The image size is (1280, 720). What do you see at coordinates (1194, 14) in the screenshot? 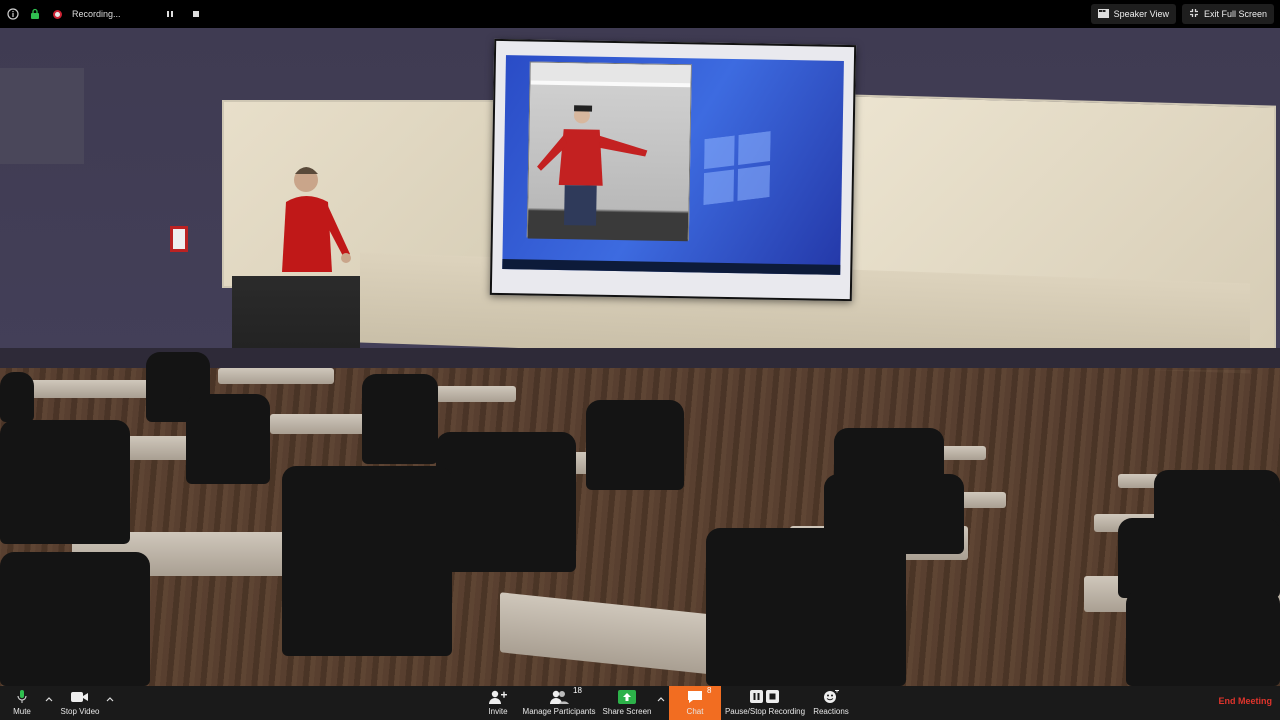
I see `exit-fullscreen-icon` at bounding box center [1194, 14].